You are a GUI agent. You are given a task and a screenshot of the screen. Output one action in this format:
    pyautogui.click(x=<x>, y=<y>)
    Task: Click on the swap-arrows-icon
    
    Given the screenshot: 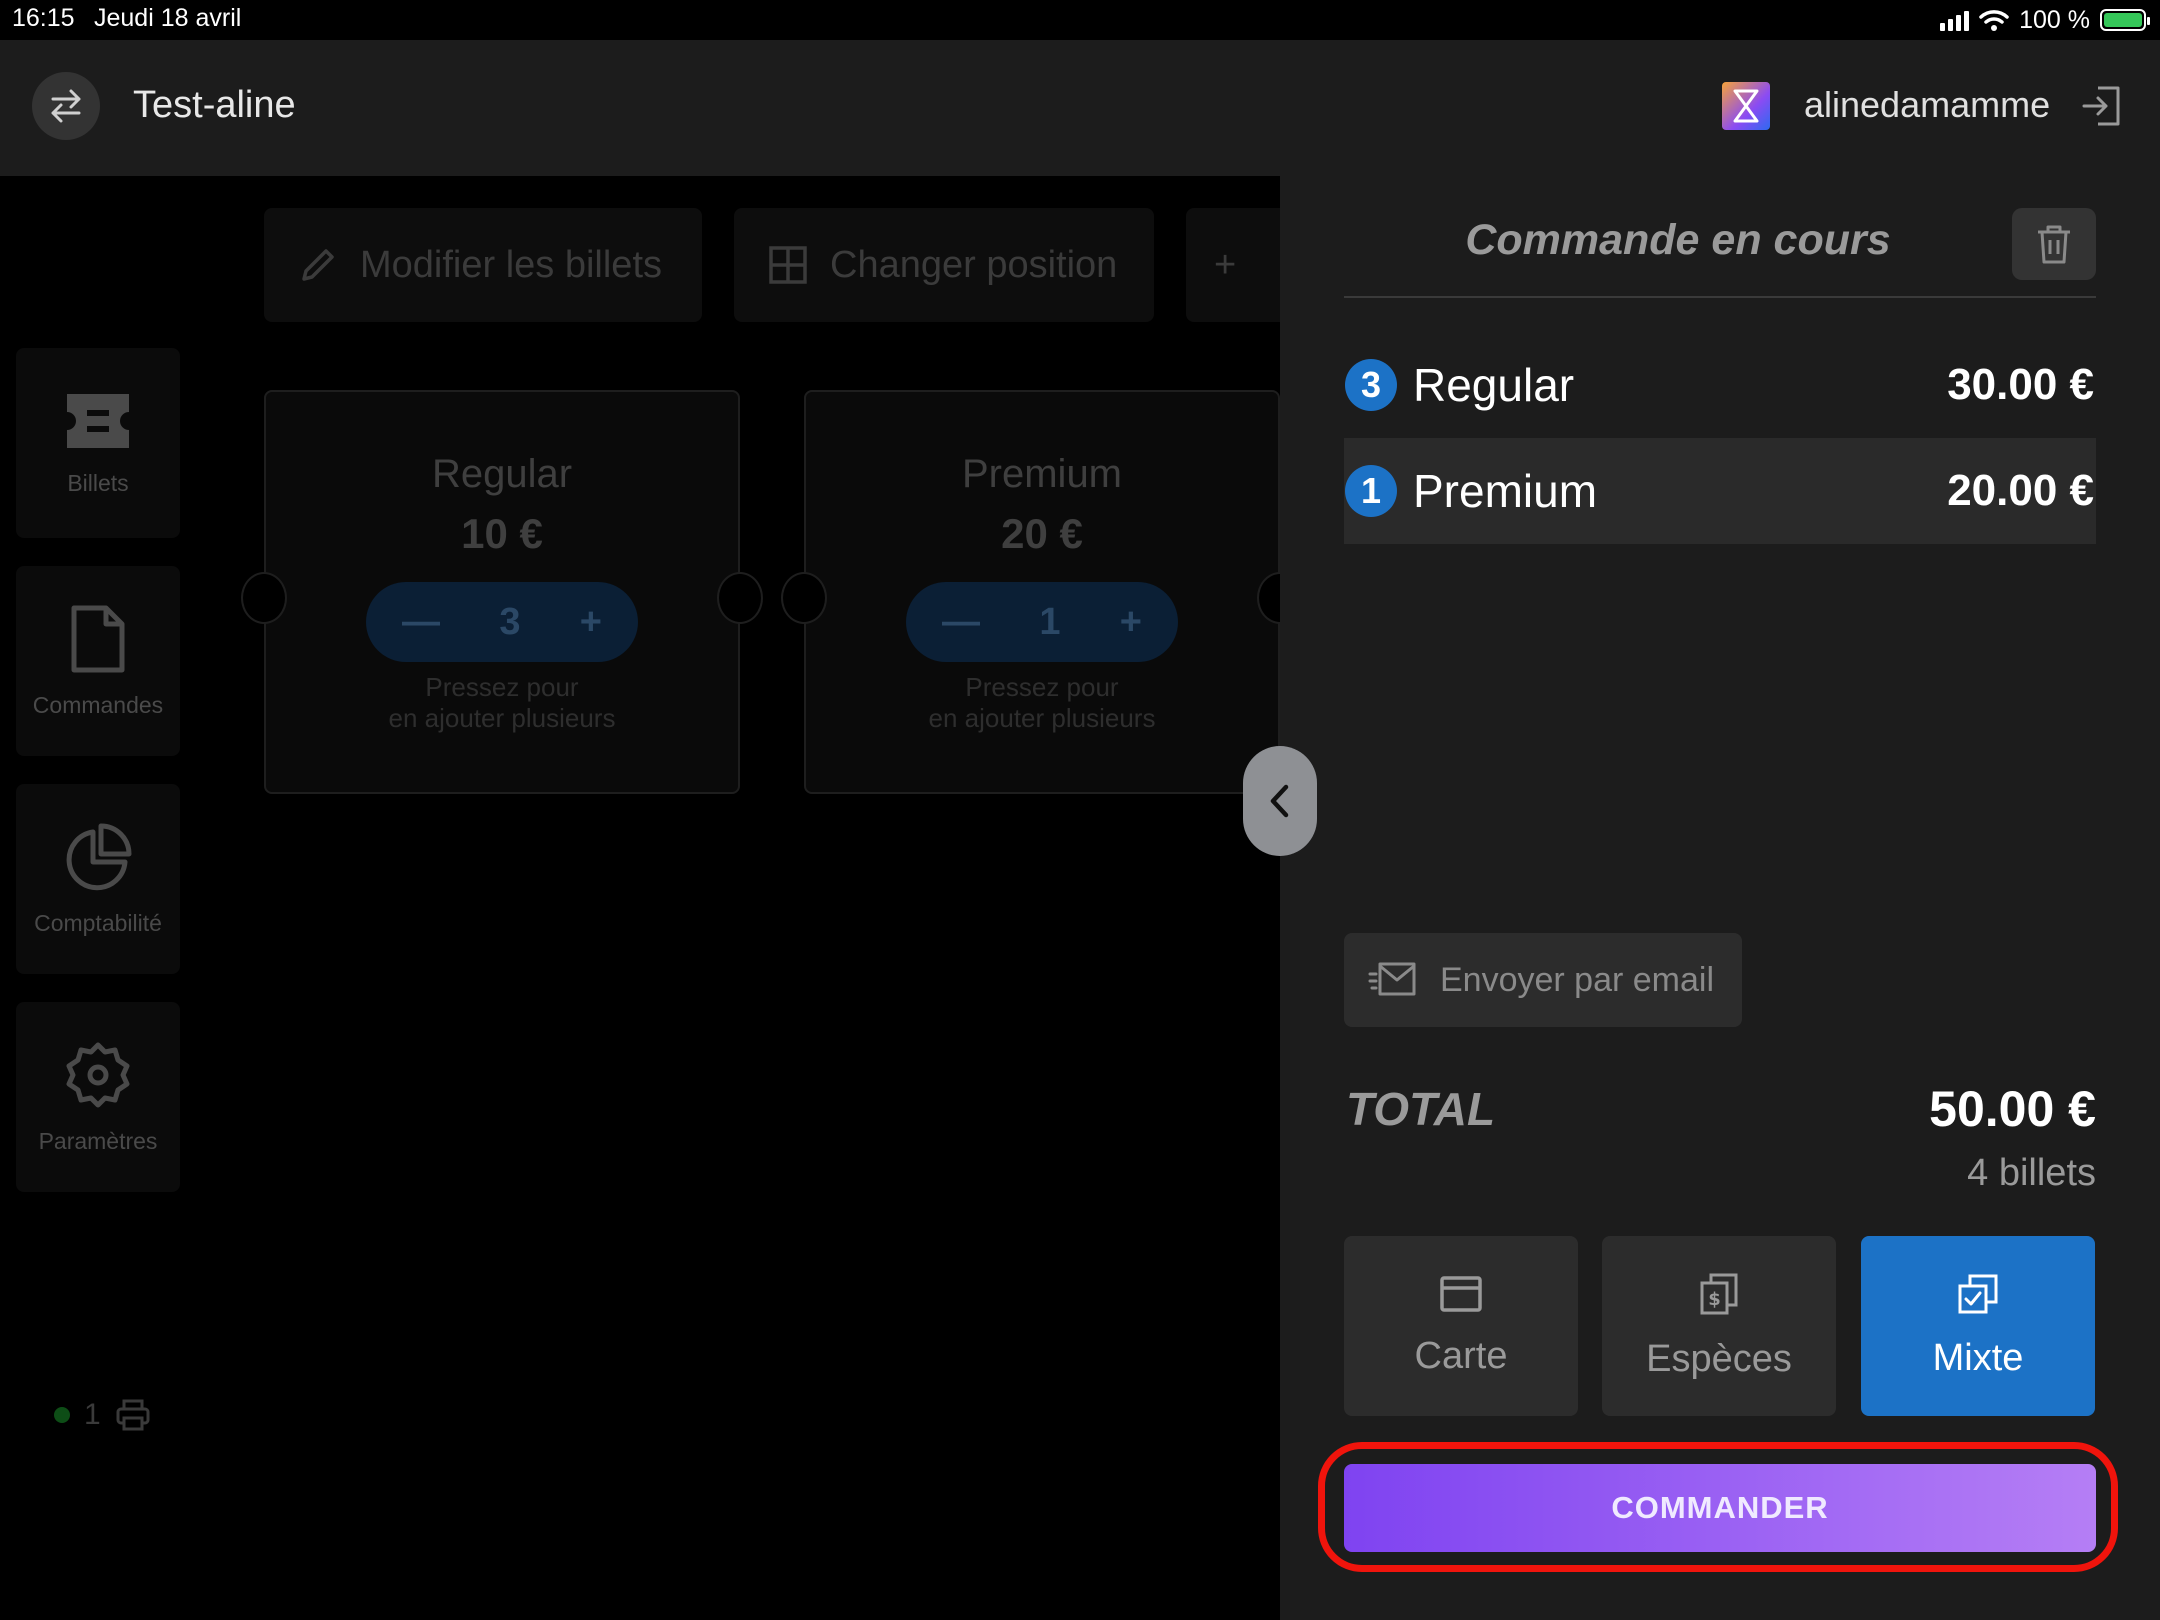 What is the action you would take?
    pyautogui.click(x=66, y=106)
    